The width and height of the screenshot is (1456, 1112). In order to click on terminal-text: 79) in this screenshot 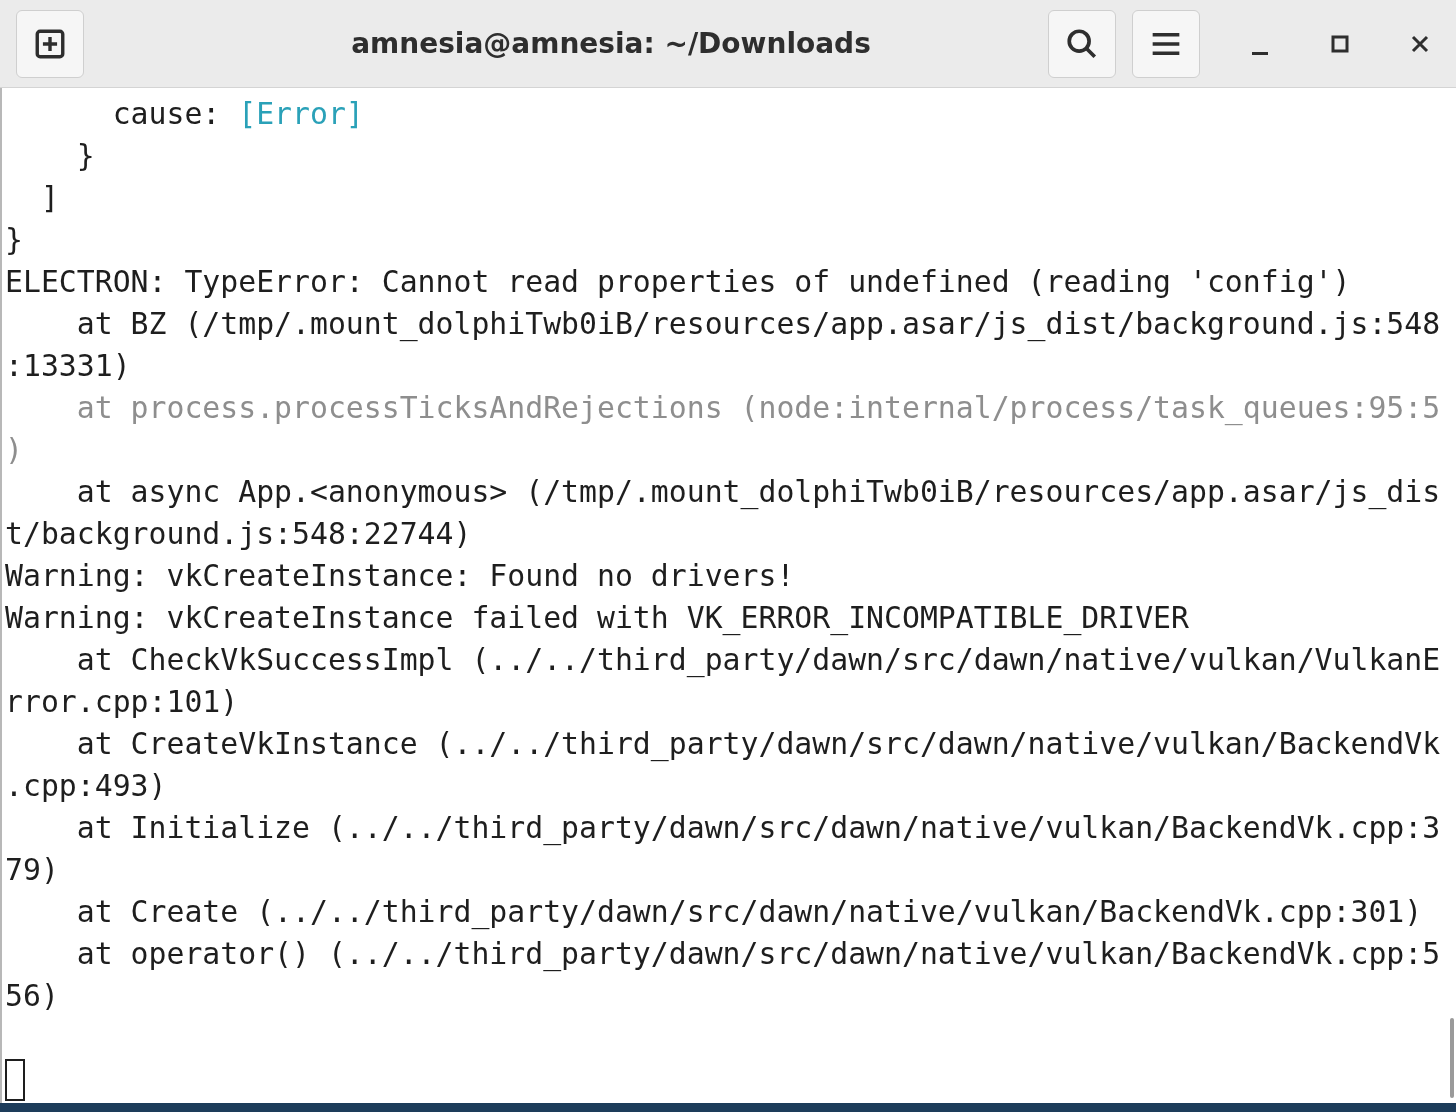, I will do `click(32, 869)`.